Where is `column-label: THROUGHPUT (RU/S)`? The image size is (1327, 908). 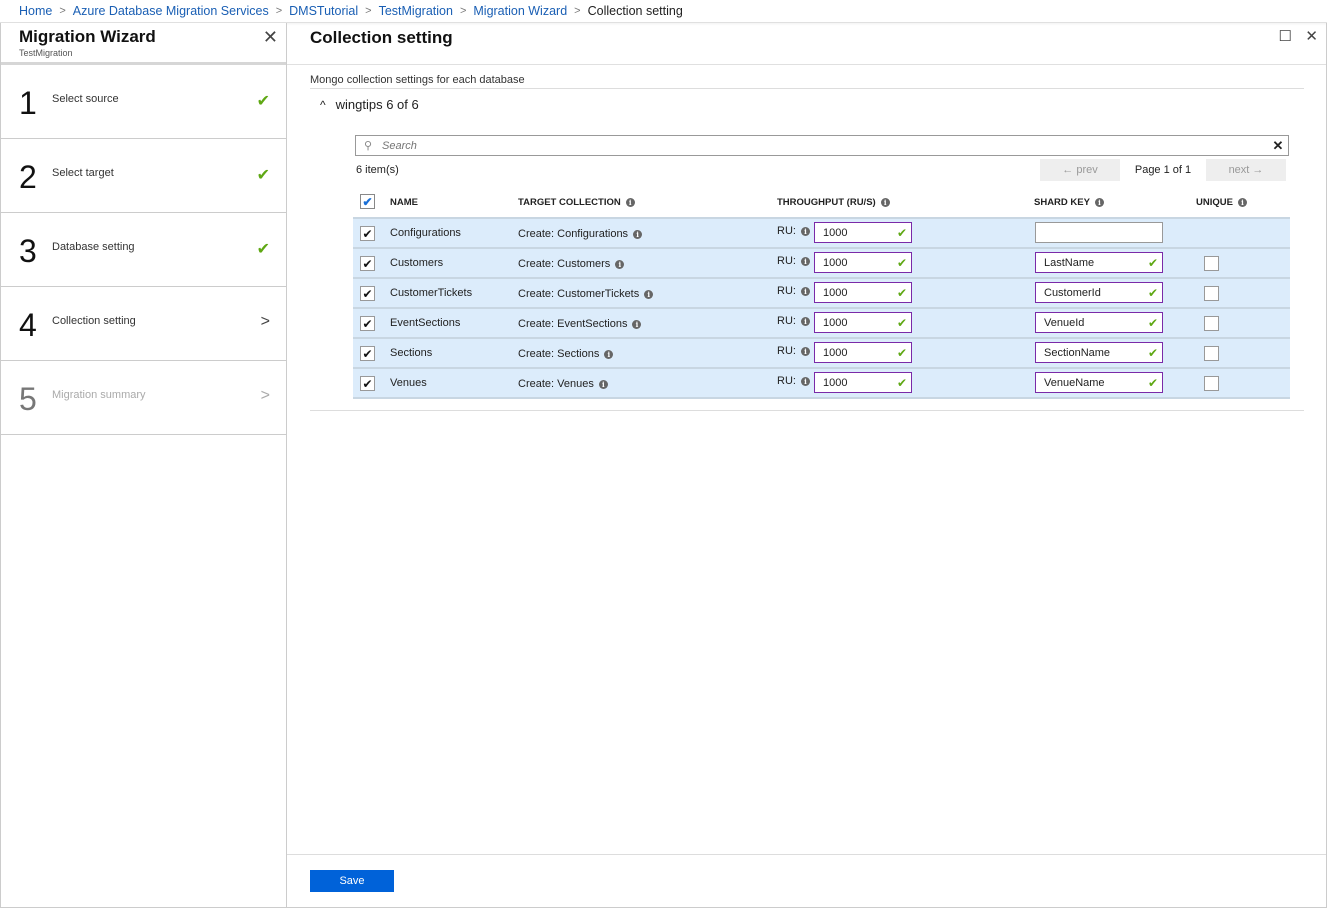
column-label: THROUGHPUT (RU/S) is located at coordinates (826, 202).